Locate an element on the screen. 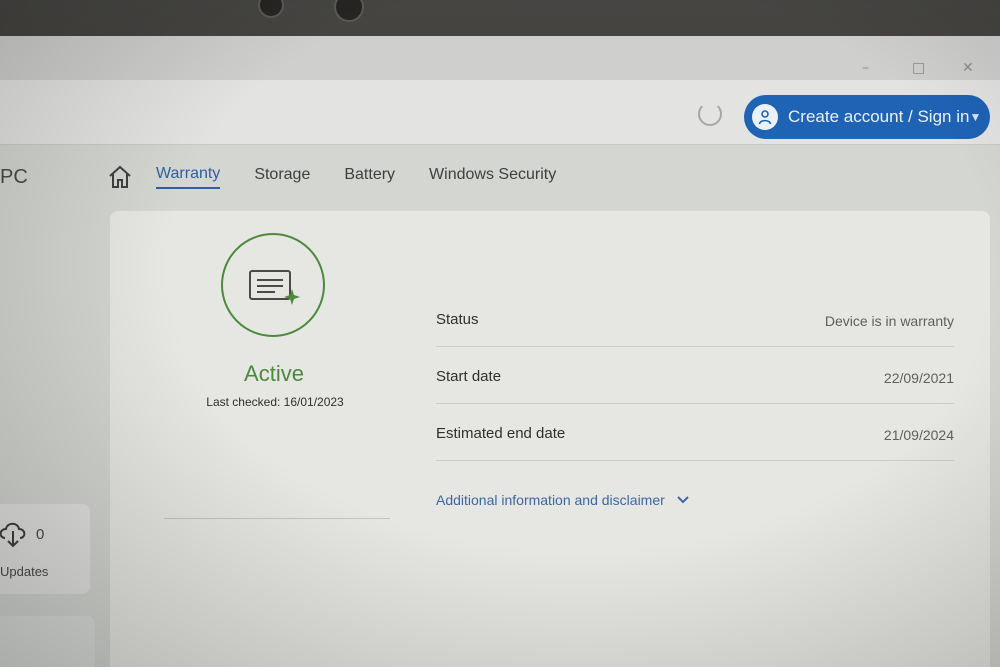  updates-card: 0 Updates is located at coordinates (45, 549).